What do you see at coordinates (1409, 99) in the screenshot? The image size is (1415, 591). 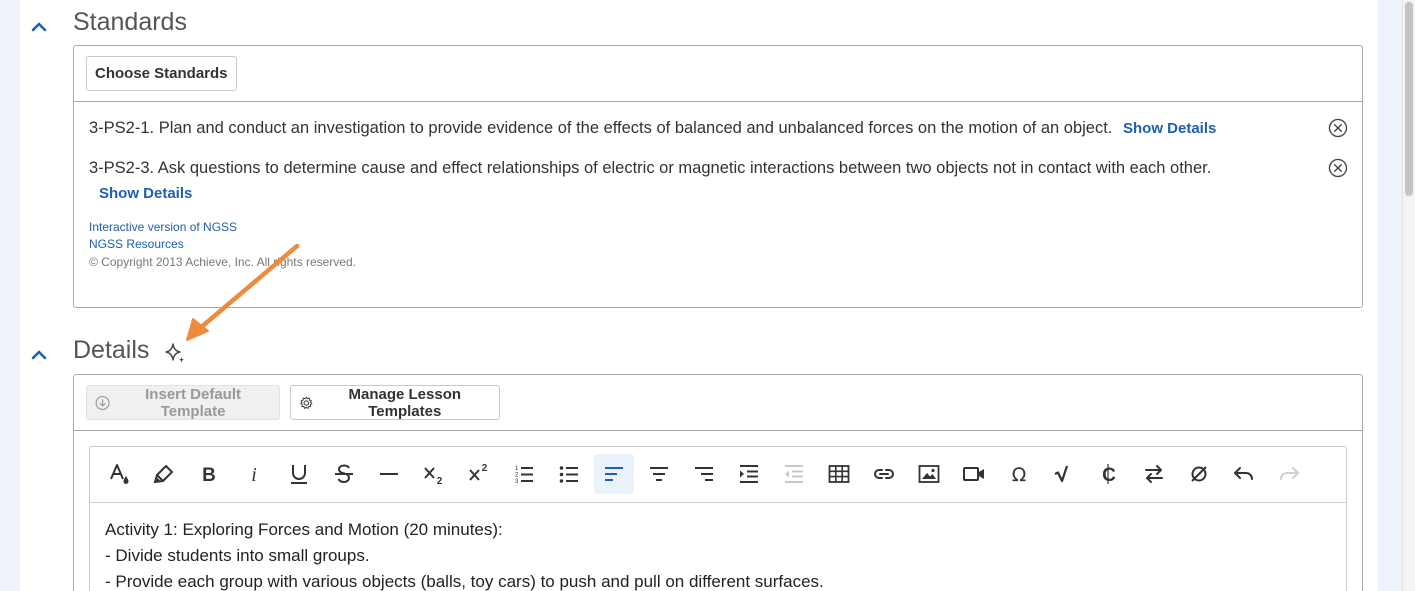 I see `scrollbar-thumb` at bounding box center [1409, 99].